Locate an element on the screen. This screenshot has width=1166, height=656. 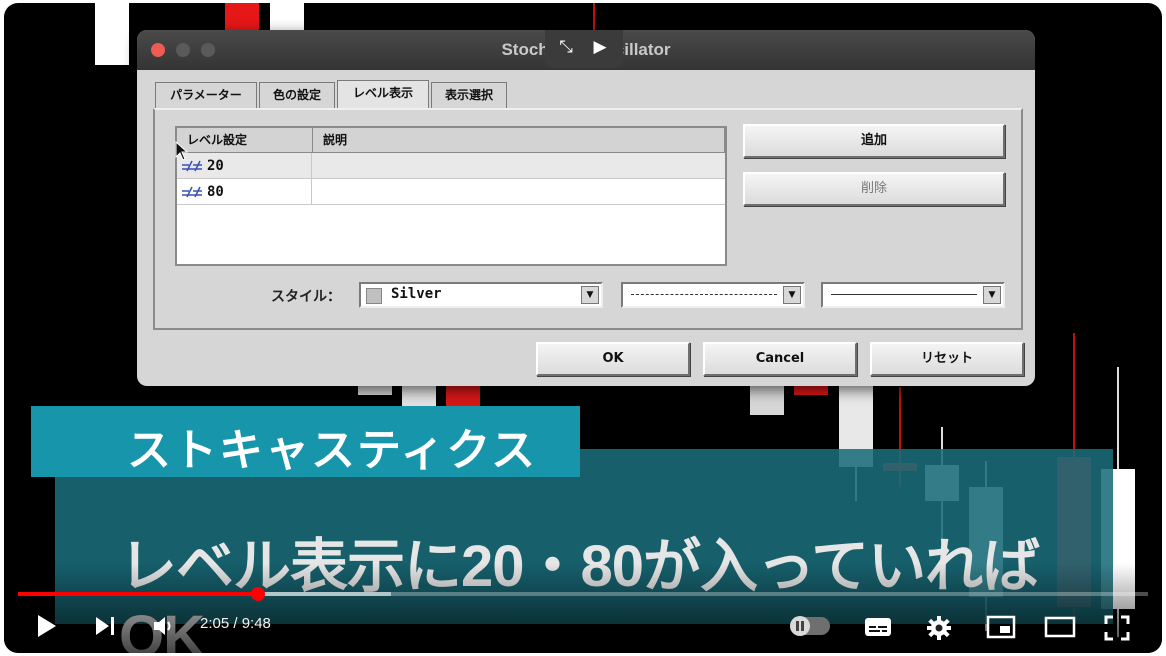
line-width-select: ▼ is located at coordinates (913, 295).